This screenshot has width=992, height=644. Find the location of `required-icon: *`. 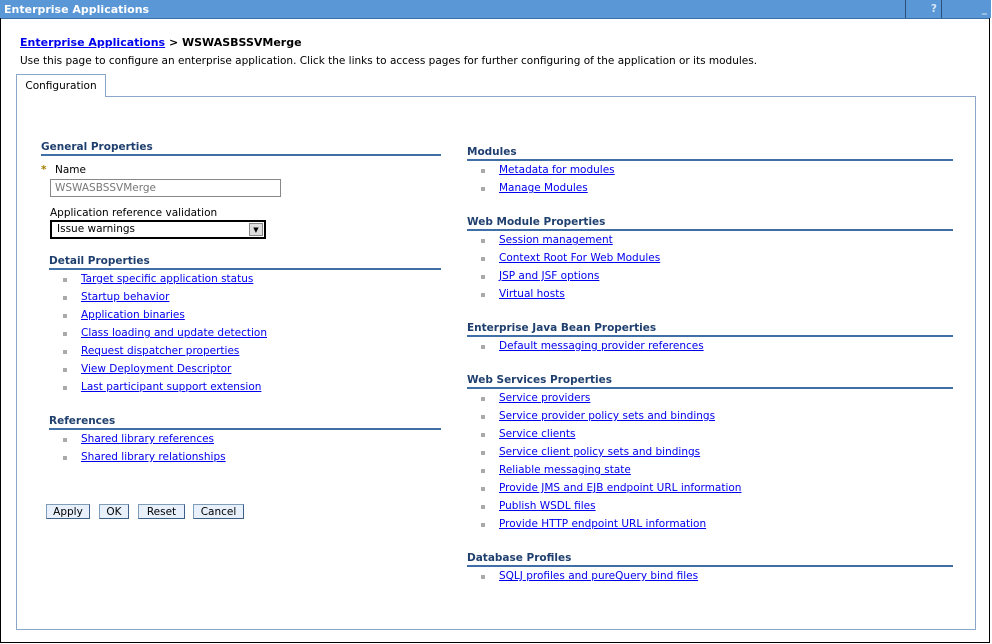

required-icon: * is located at coordinates (44, 170).